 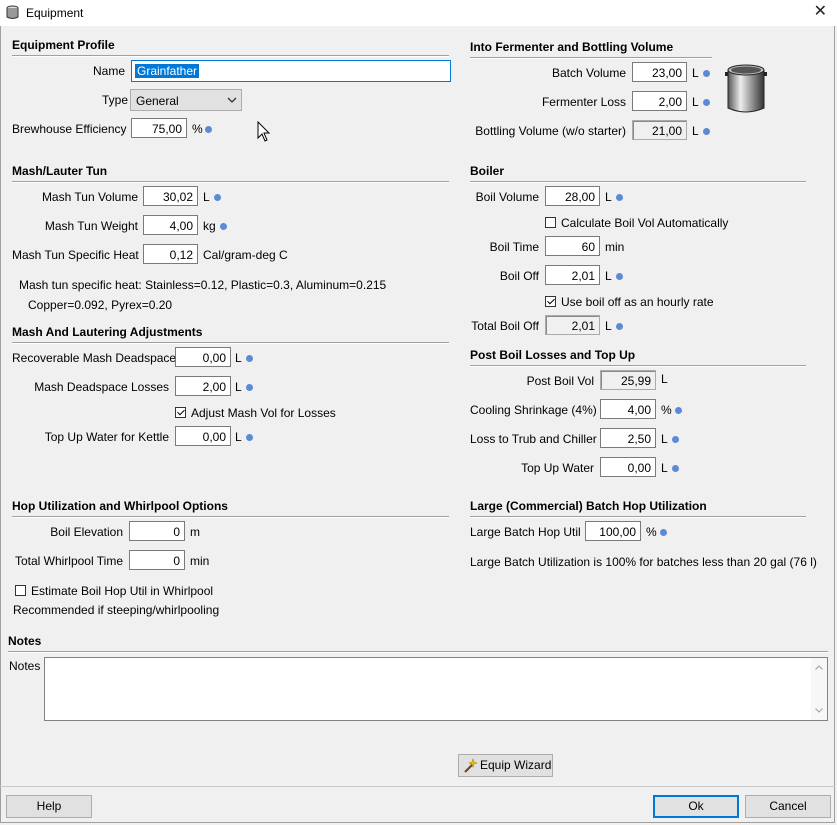 I want to click on estimate-whirlpool-label: Estimate Boil Hop Util in Whirlpool, so click(x=122, y=591).